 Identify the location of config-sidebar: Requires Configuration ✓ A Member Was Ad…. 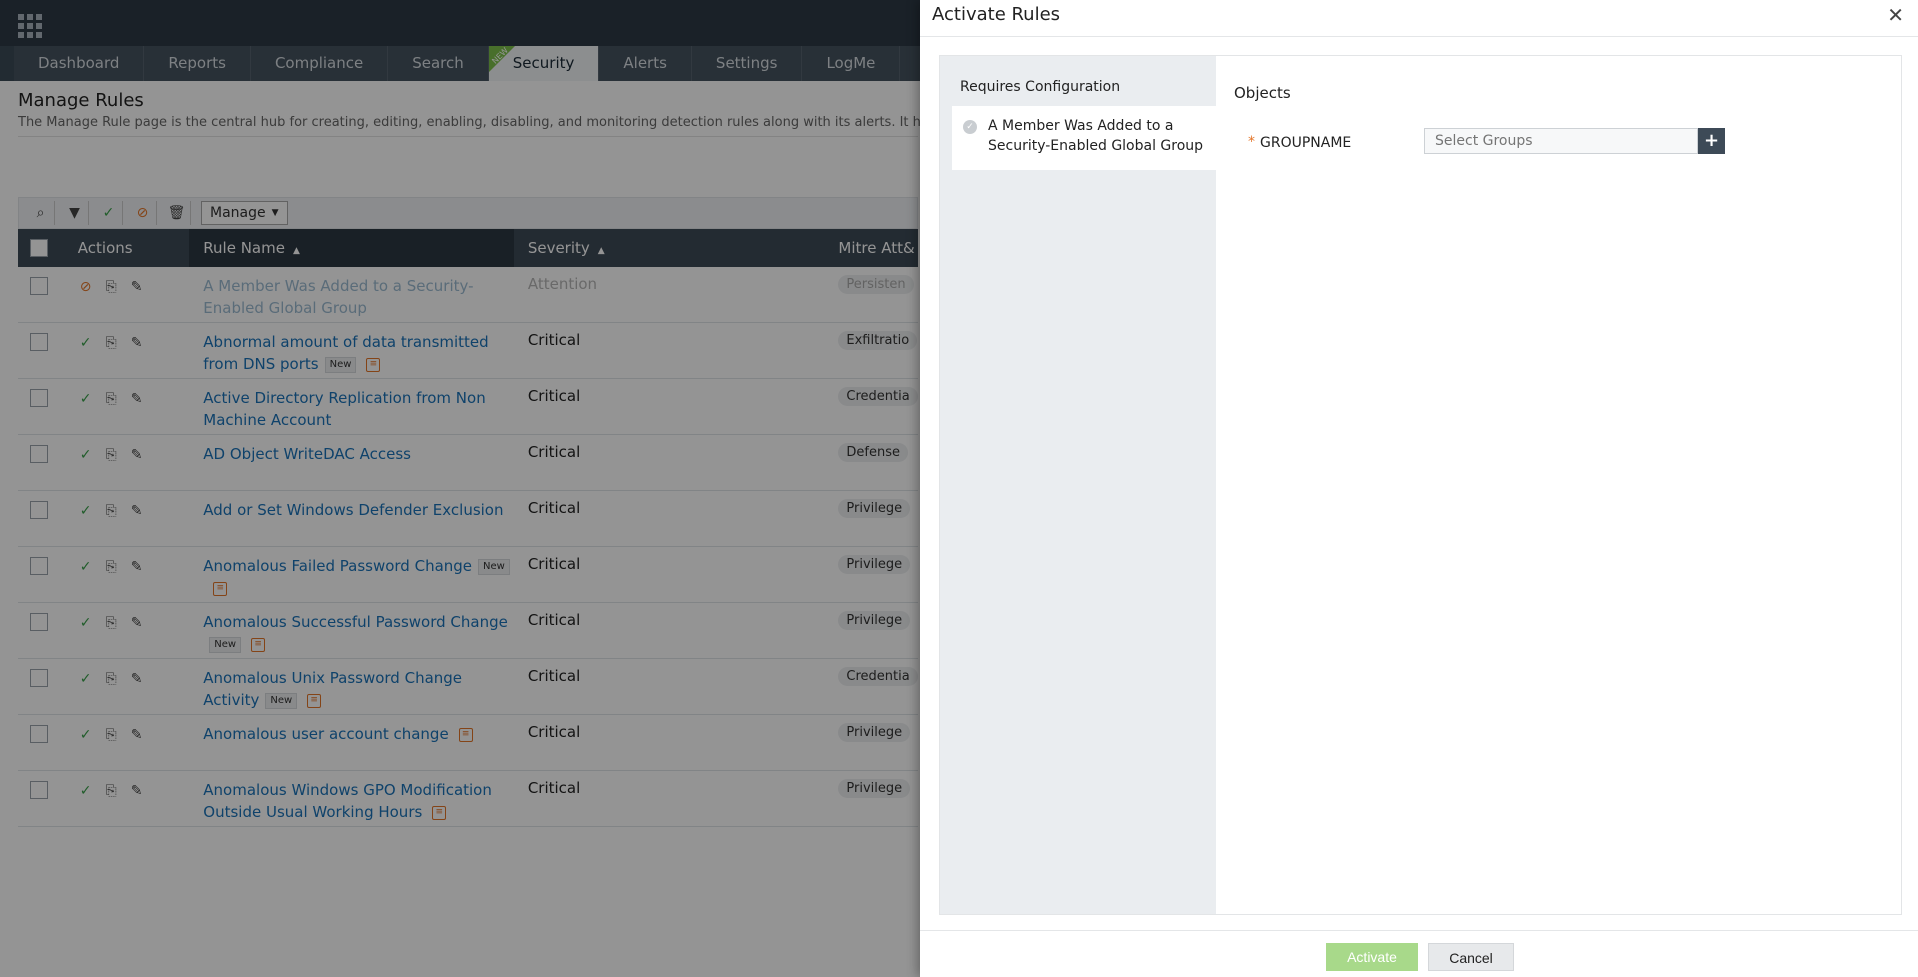
(1078, 485).